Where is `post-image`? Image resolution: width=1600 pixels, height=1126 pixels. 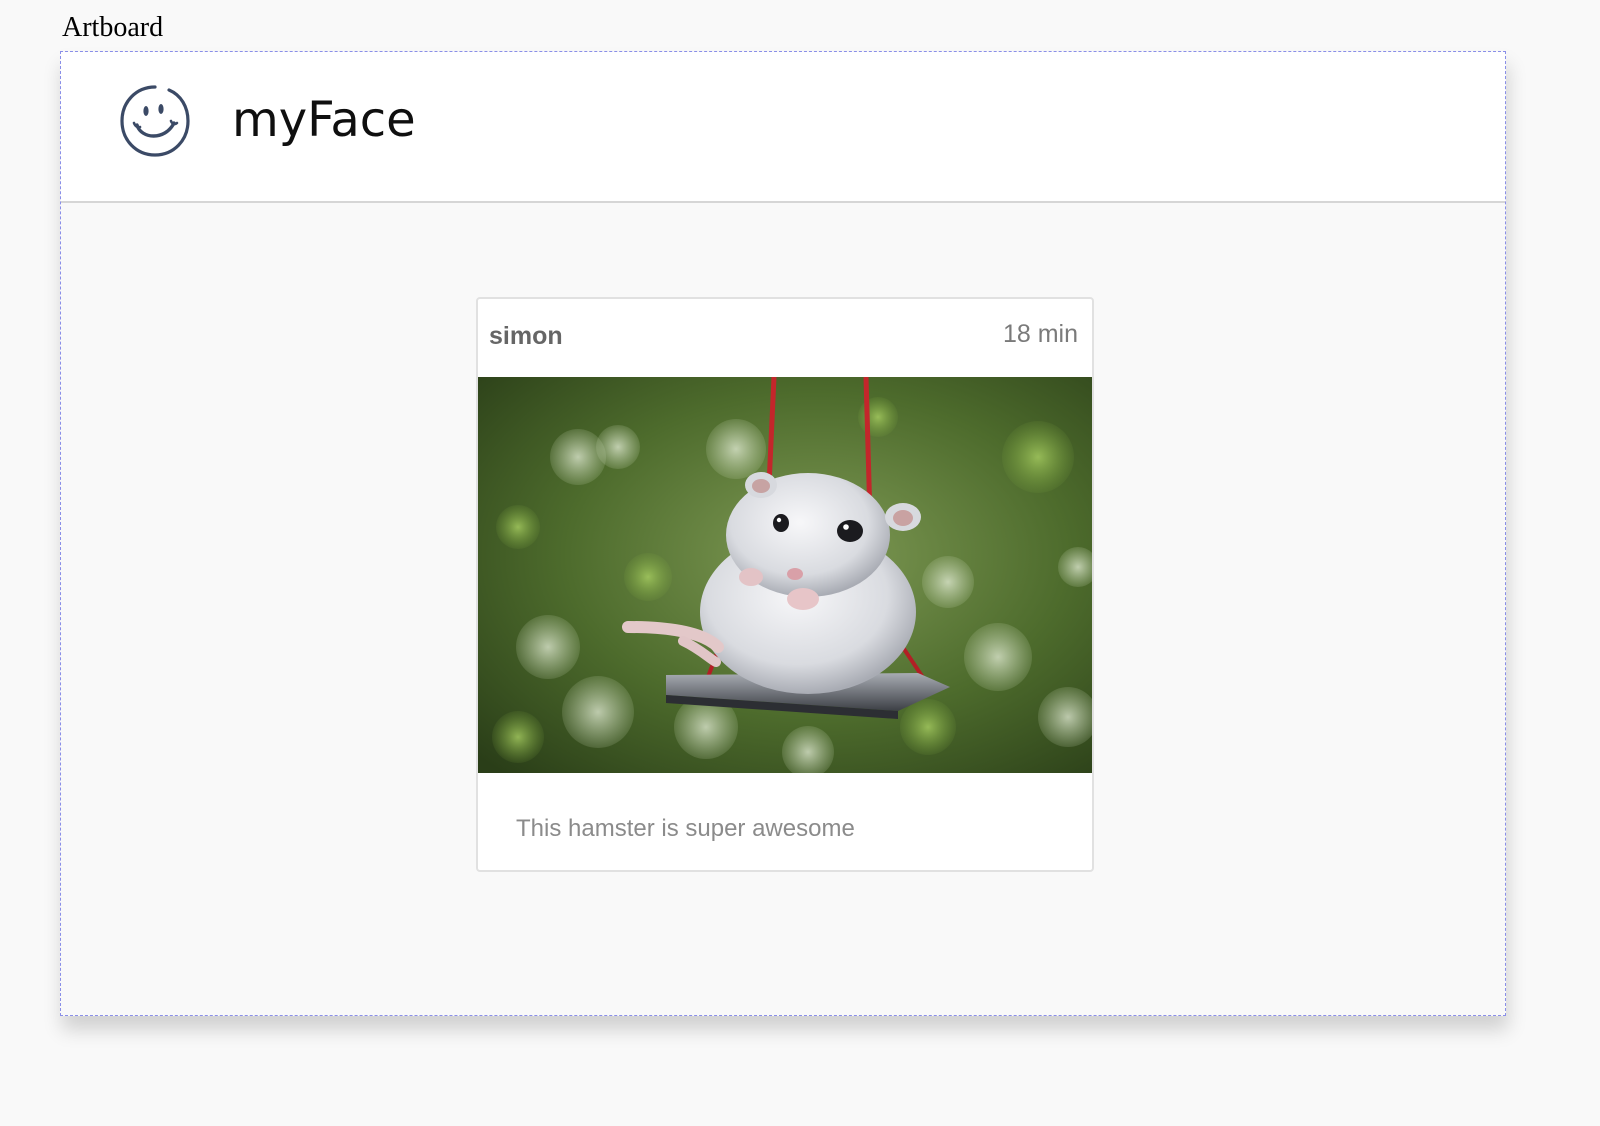
post-image is located at coordinates (785, 575).